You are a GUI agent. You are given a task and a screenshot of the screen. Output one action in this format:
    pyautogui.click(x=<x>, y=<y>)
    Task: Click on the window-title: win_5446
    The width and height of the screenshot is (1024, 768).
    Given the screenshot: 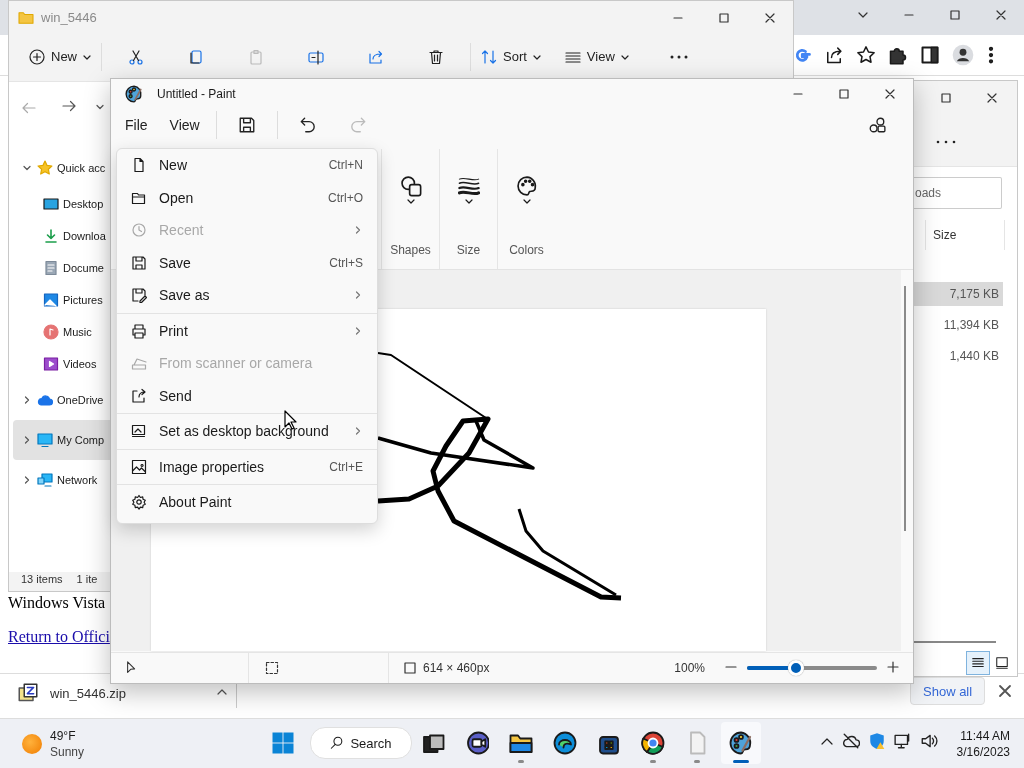 What is the action you would take?
    pyautogui.click(x=69, y=17)
    